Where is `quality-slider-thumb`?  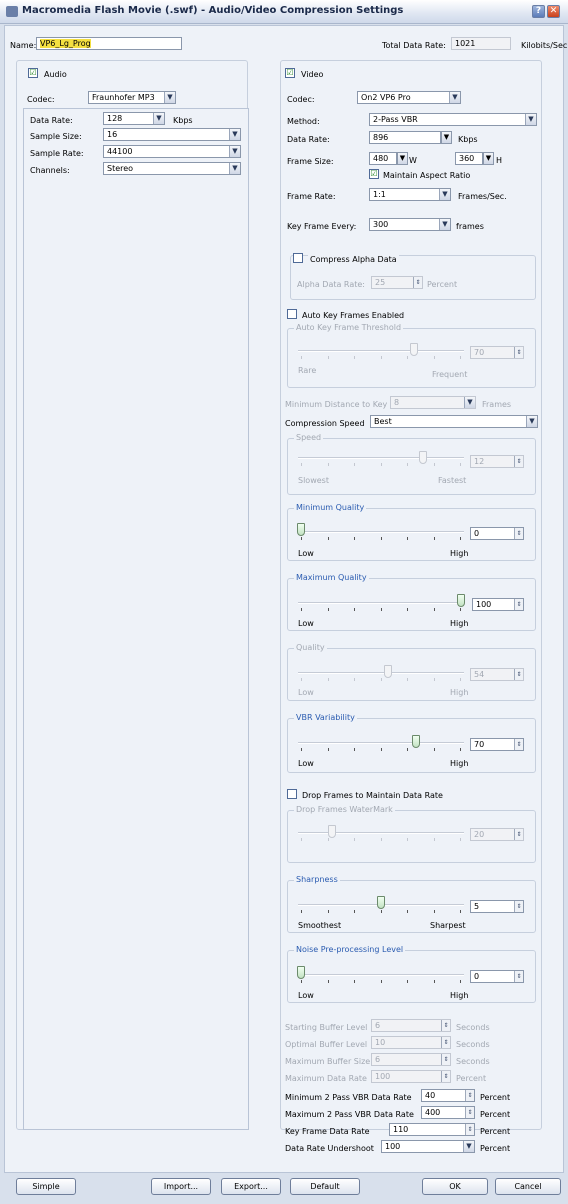
quality-slider-thumb is located at coordinates (388, 671).